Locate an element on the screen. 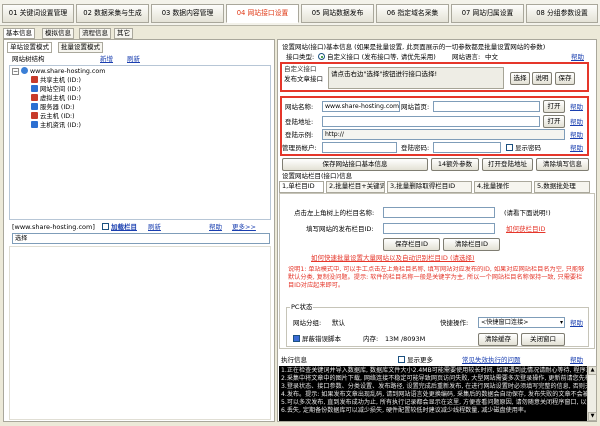 The image size is (600, 426). tab-batch-delete-column: 3,批量删除取得栏目ID is located at coordinates (429, 187).